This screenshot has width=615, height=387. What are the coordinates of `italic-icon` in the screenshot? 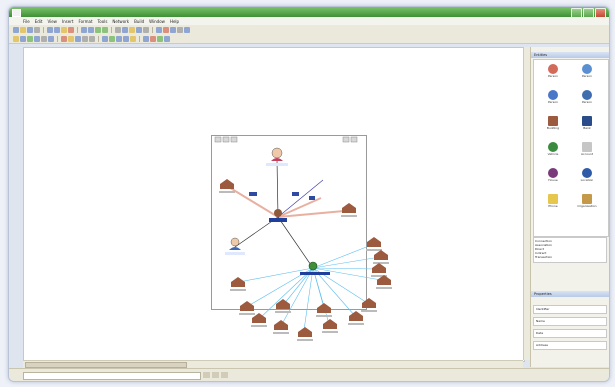 It's located at (44, 38).